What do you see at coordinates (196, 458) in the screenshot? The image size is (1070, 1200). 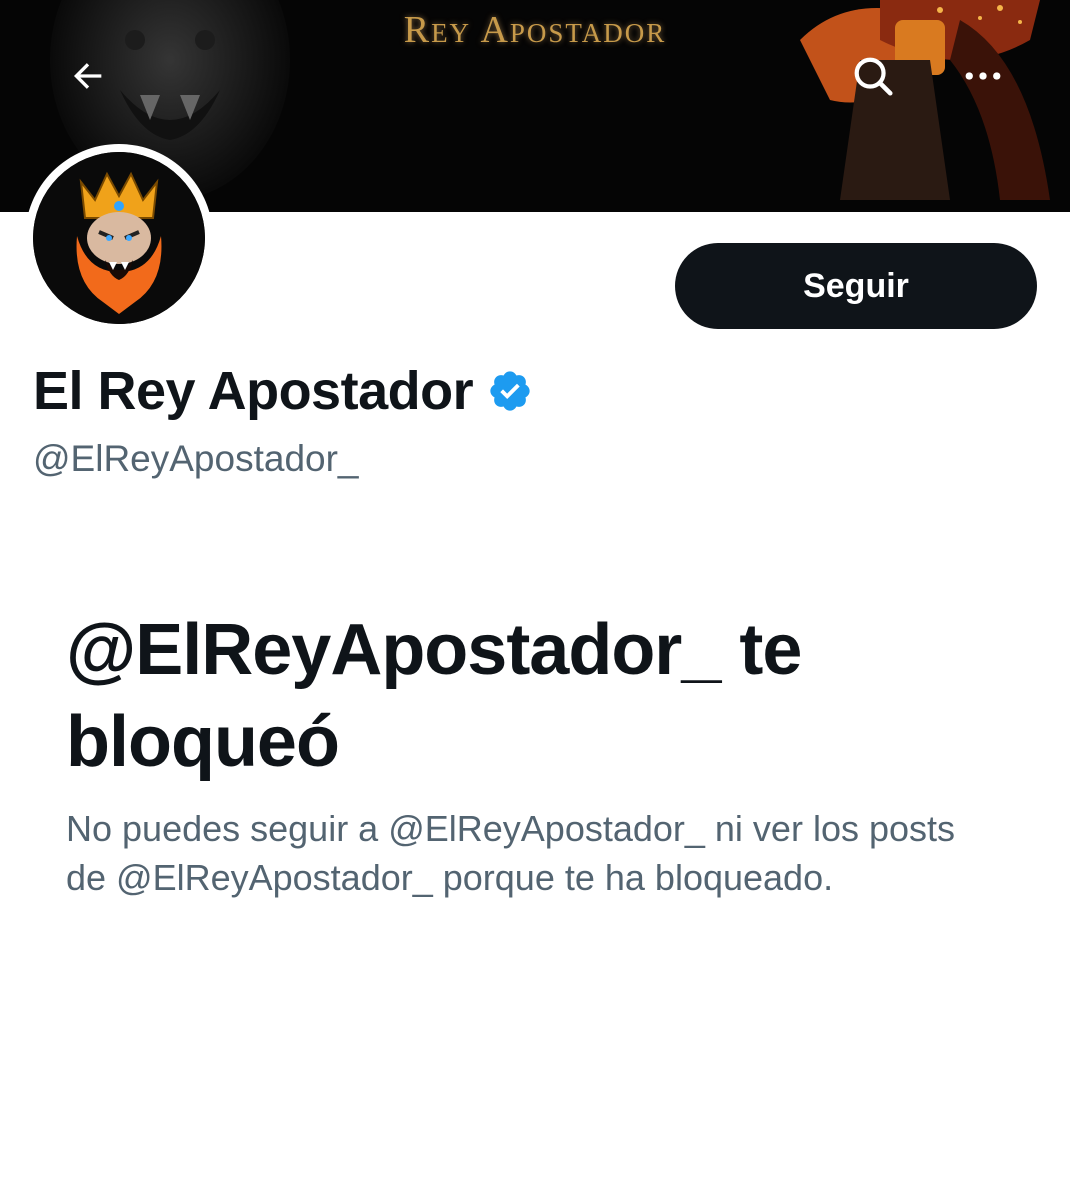 I see `profile-handle: @ElReyApostador_` at bounding box center [196, 458].